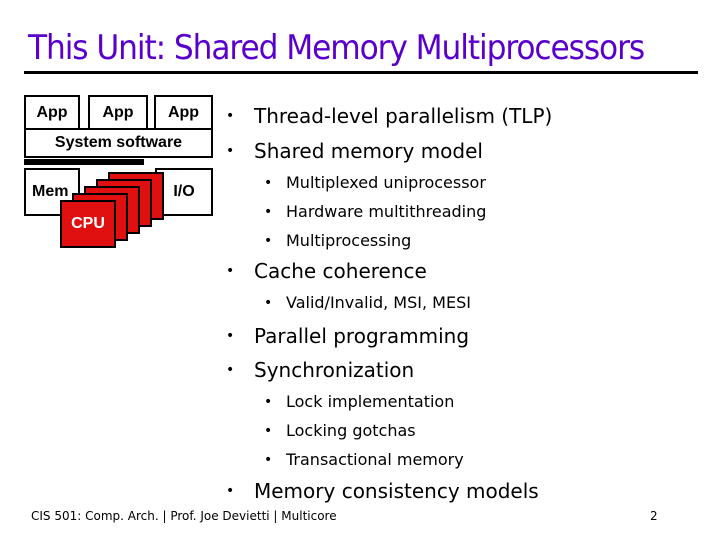  What do you see at coordinates (84, 162) in the screenshot?
I see `bus-bar` at bounding box center [84, 162].